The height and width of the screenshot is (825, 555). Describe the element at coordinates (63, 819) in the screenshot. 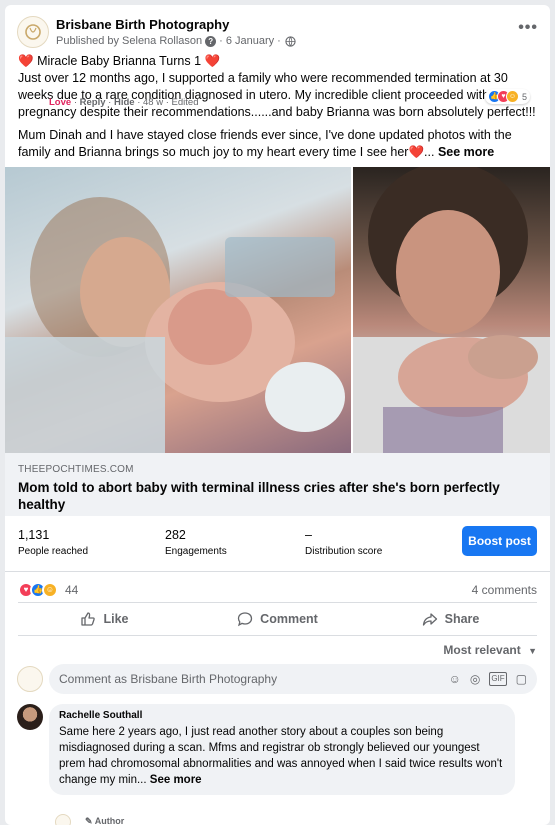

I see `reply-avatar` at that location.